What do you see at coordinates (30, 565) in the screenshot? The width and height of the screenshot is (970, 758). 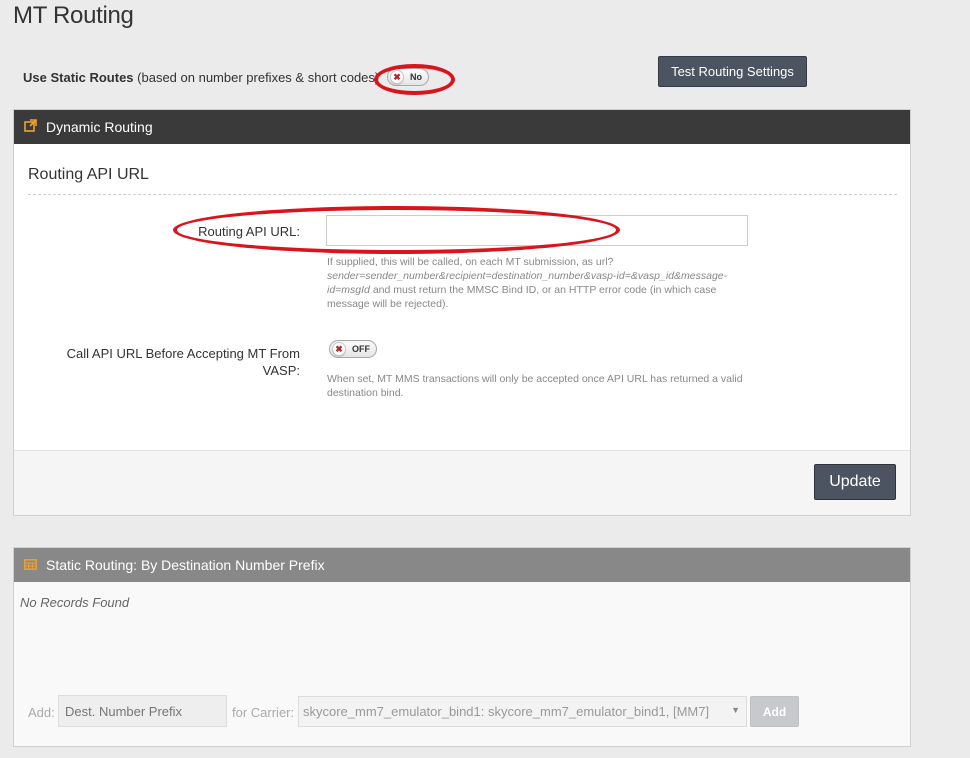 I see `table-icon` at bounding box center [30, 565].